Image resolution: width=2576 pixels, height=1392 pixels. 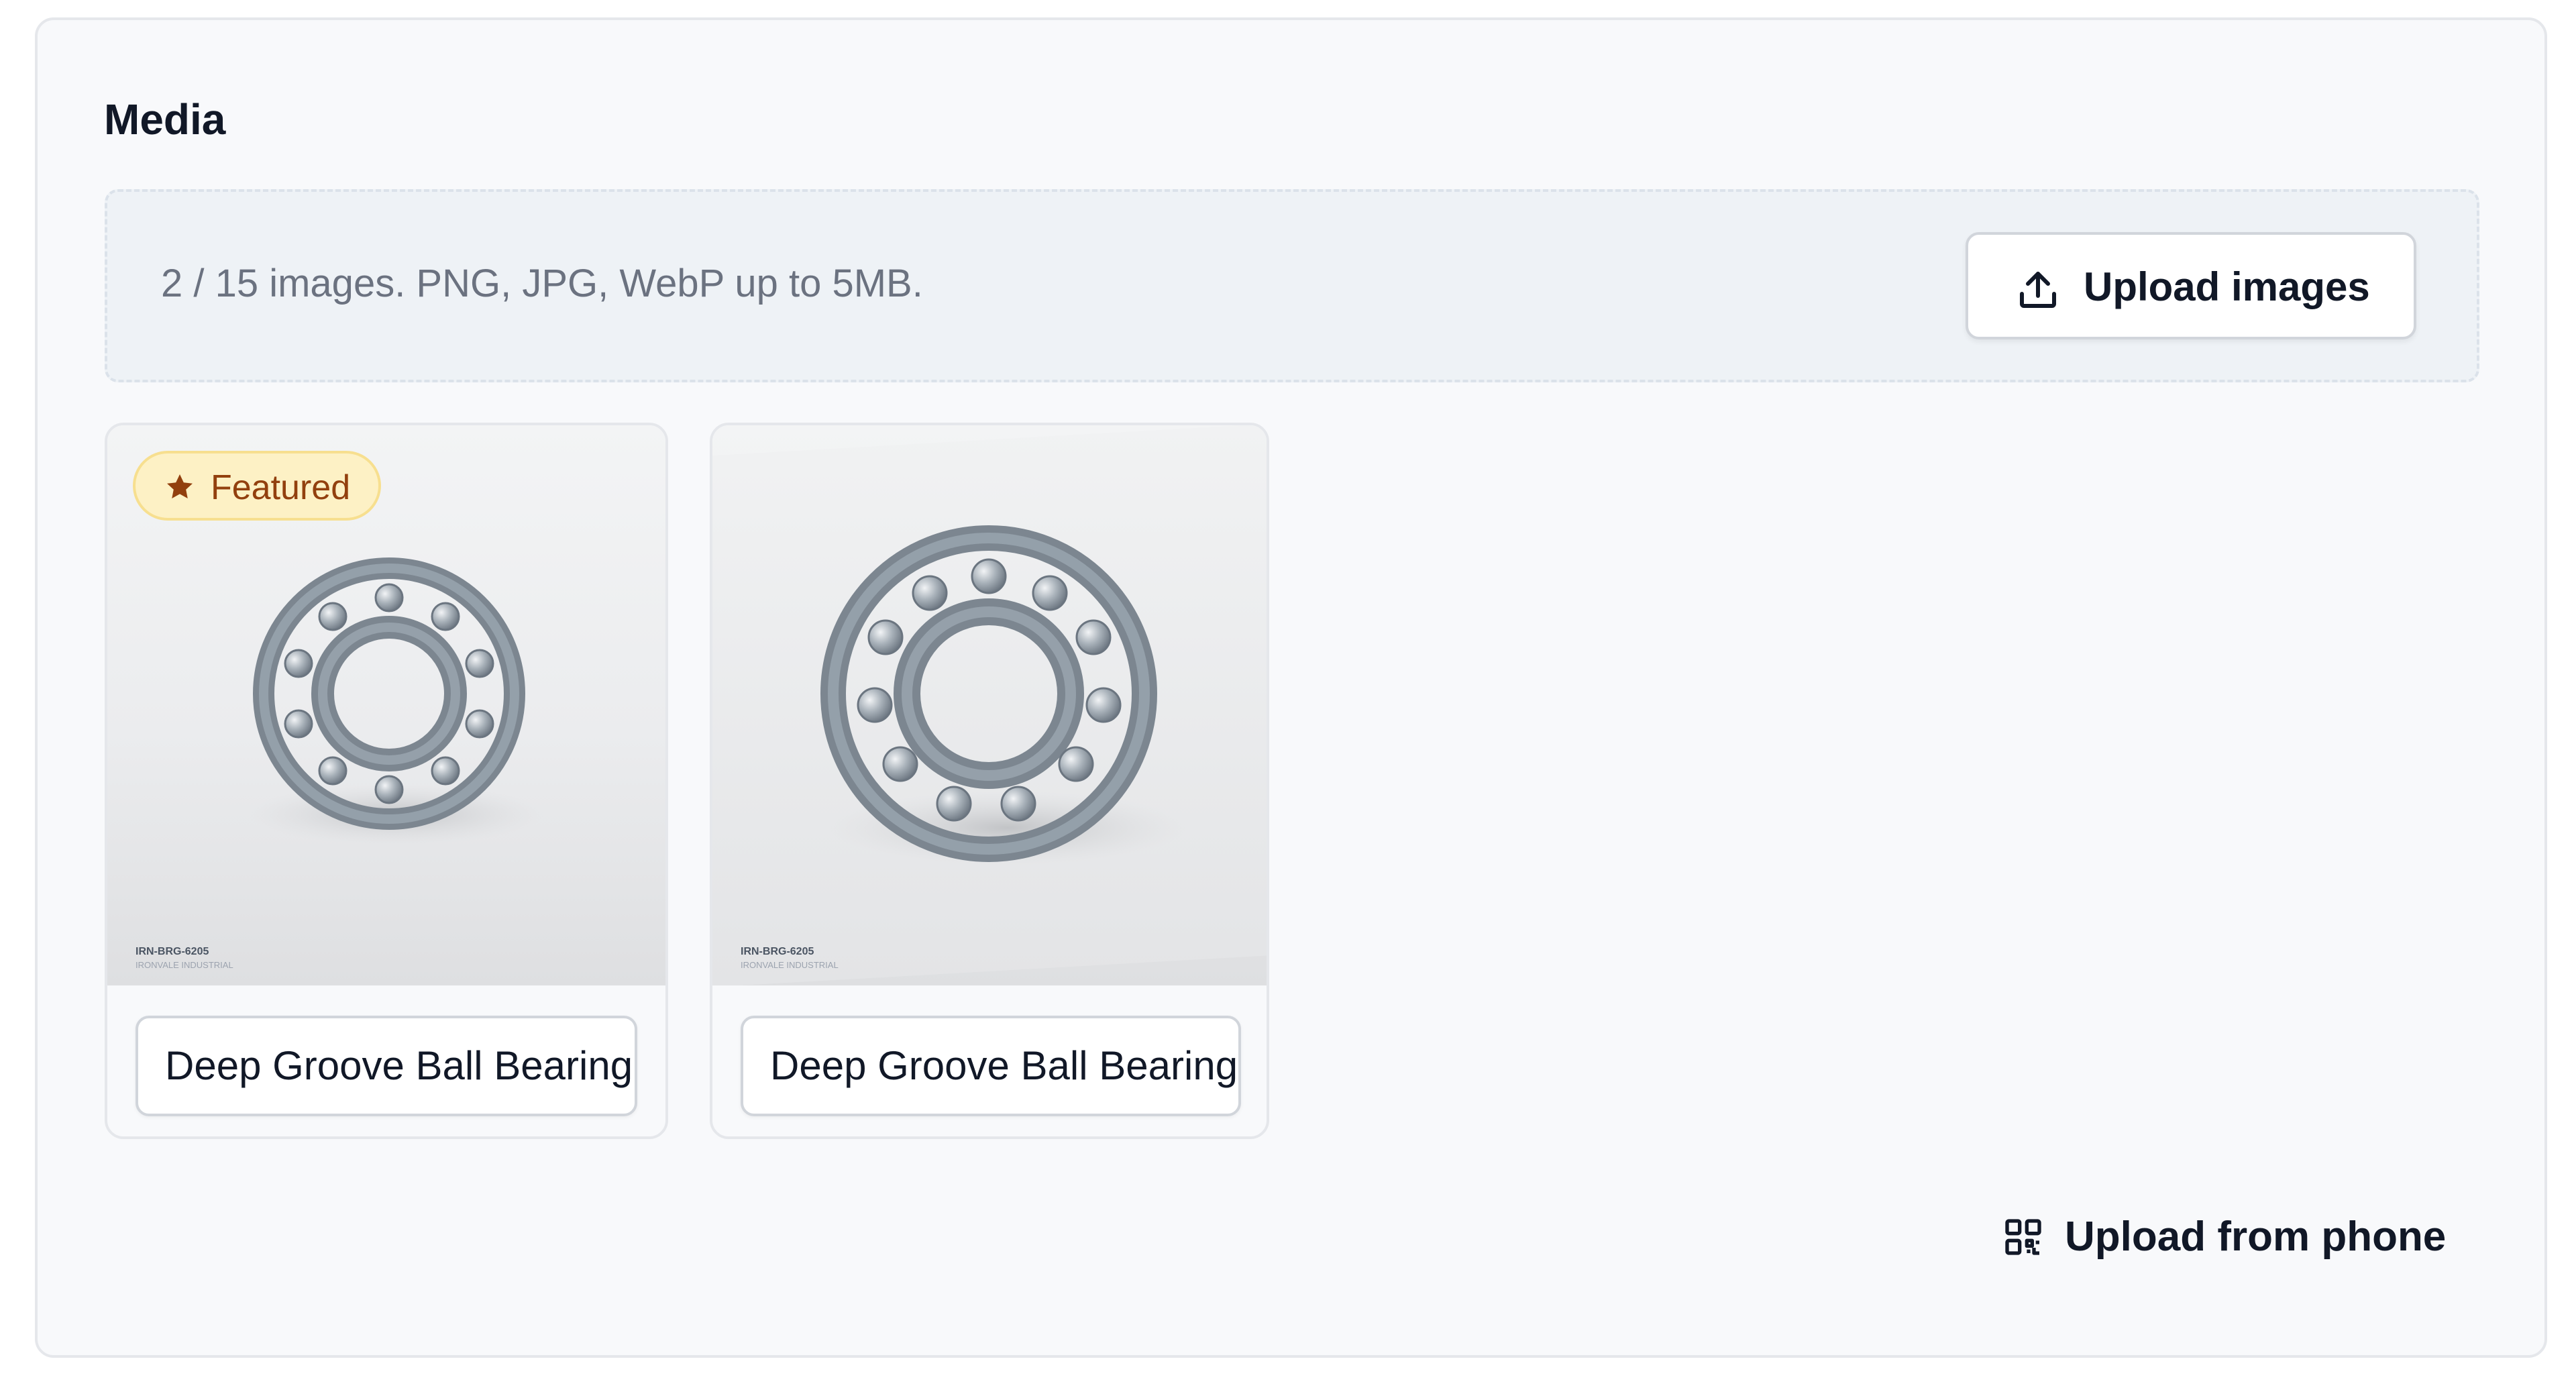 What do you see at coordinates (542, 283) in the screenshot?
I see `dropzone-info-text: 2 / 15 images. PNG, JPG, WebP up to 5MB.` at bounding box center [542, 283].